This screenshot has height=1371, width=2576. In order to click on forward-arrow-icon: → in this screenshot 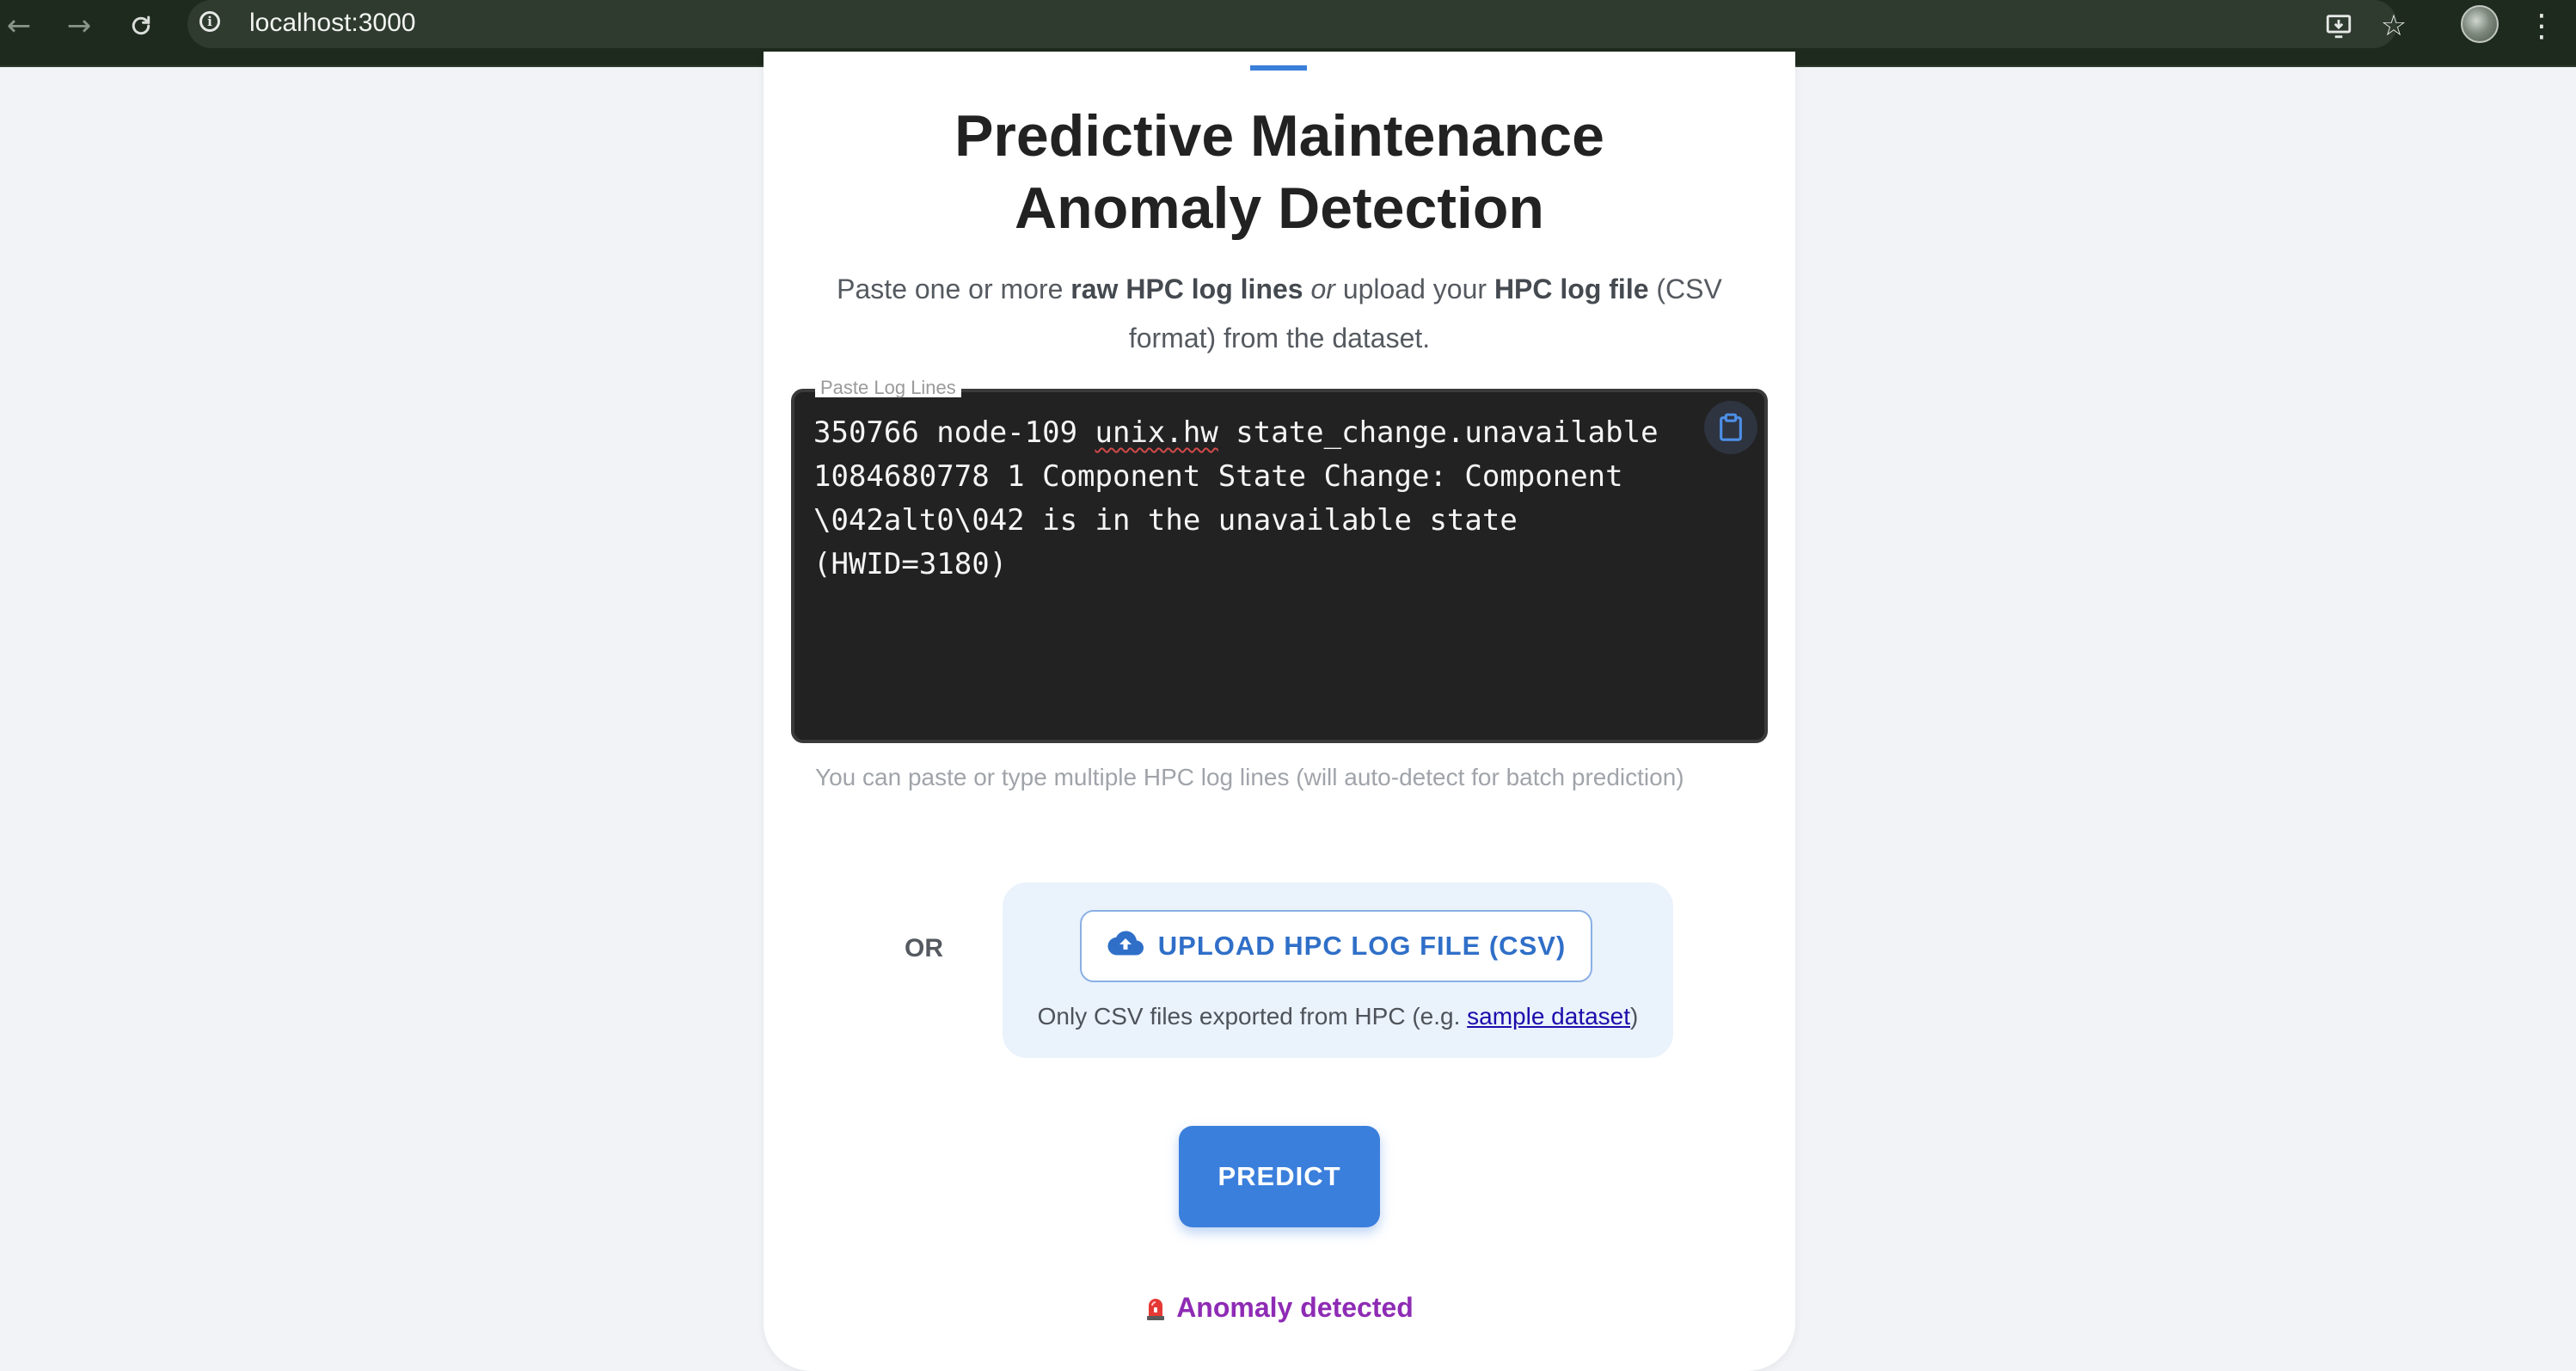, I will do `click(79, 26)`.